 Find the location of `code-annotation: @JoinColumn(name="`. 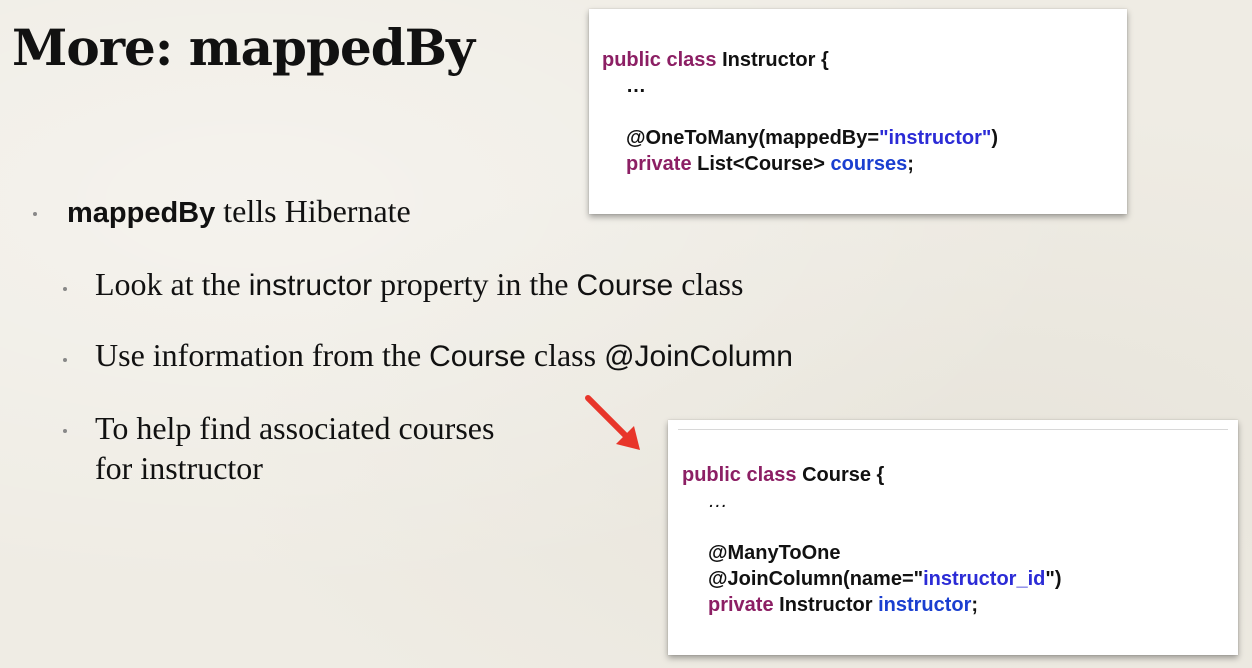

code-annotation: @JoinColumn(name=" is located at coordinates (816, 579).